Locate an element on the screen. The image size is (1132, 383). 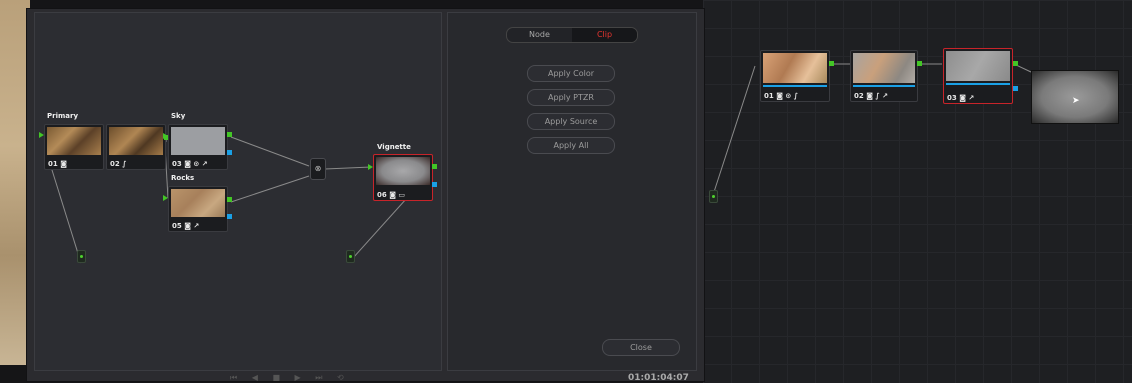
apply-source-button: Apply Source is located at coordinates (571, 121).